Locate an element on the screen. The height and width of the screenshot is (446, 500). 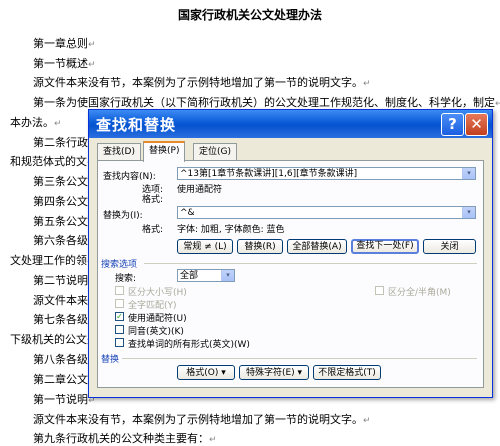
replace-input-value: ^& is located at coordinates (187, 213).